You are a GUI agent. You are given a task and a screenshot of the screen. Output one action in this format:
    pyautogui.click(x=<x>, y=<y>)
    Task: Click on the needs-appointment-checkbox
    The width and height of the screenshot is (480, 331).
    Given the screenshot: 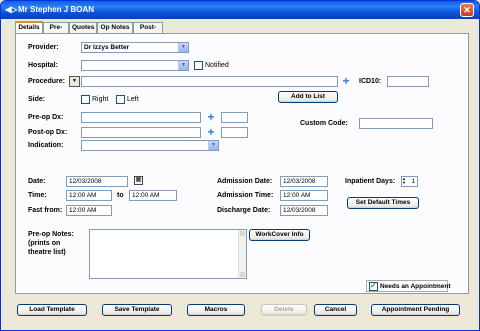 What is the action you would take?
    pyautogui.click(x=373, y=286)
    